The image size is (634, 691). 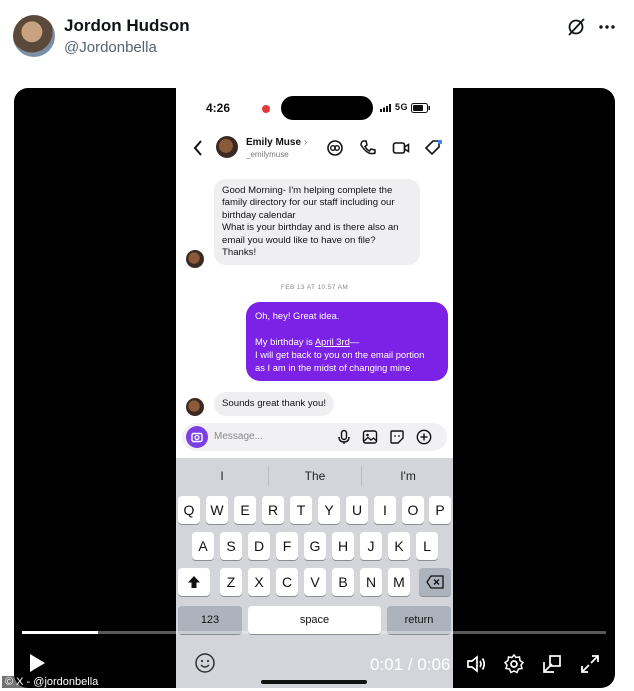 I want to click on key-h: H, so click(x=343, y=546).